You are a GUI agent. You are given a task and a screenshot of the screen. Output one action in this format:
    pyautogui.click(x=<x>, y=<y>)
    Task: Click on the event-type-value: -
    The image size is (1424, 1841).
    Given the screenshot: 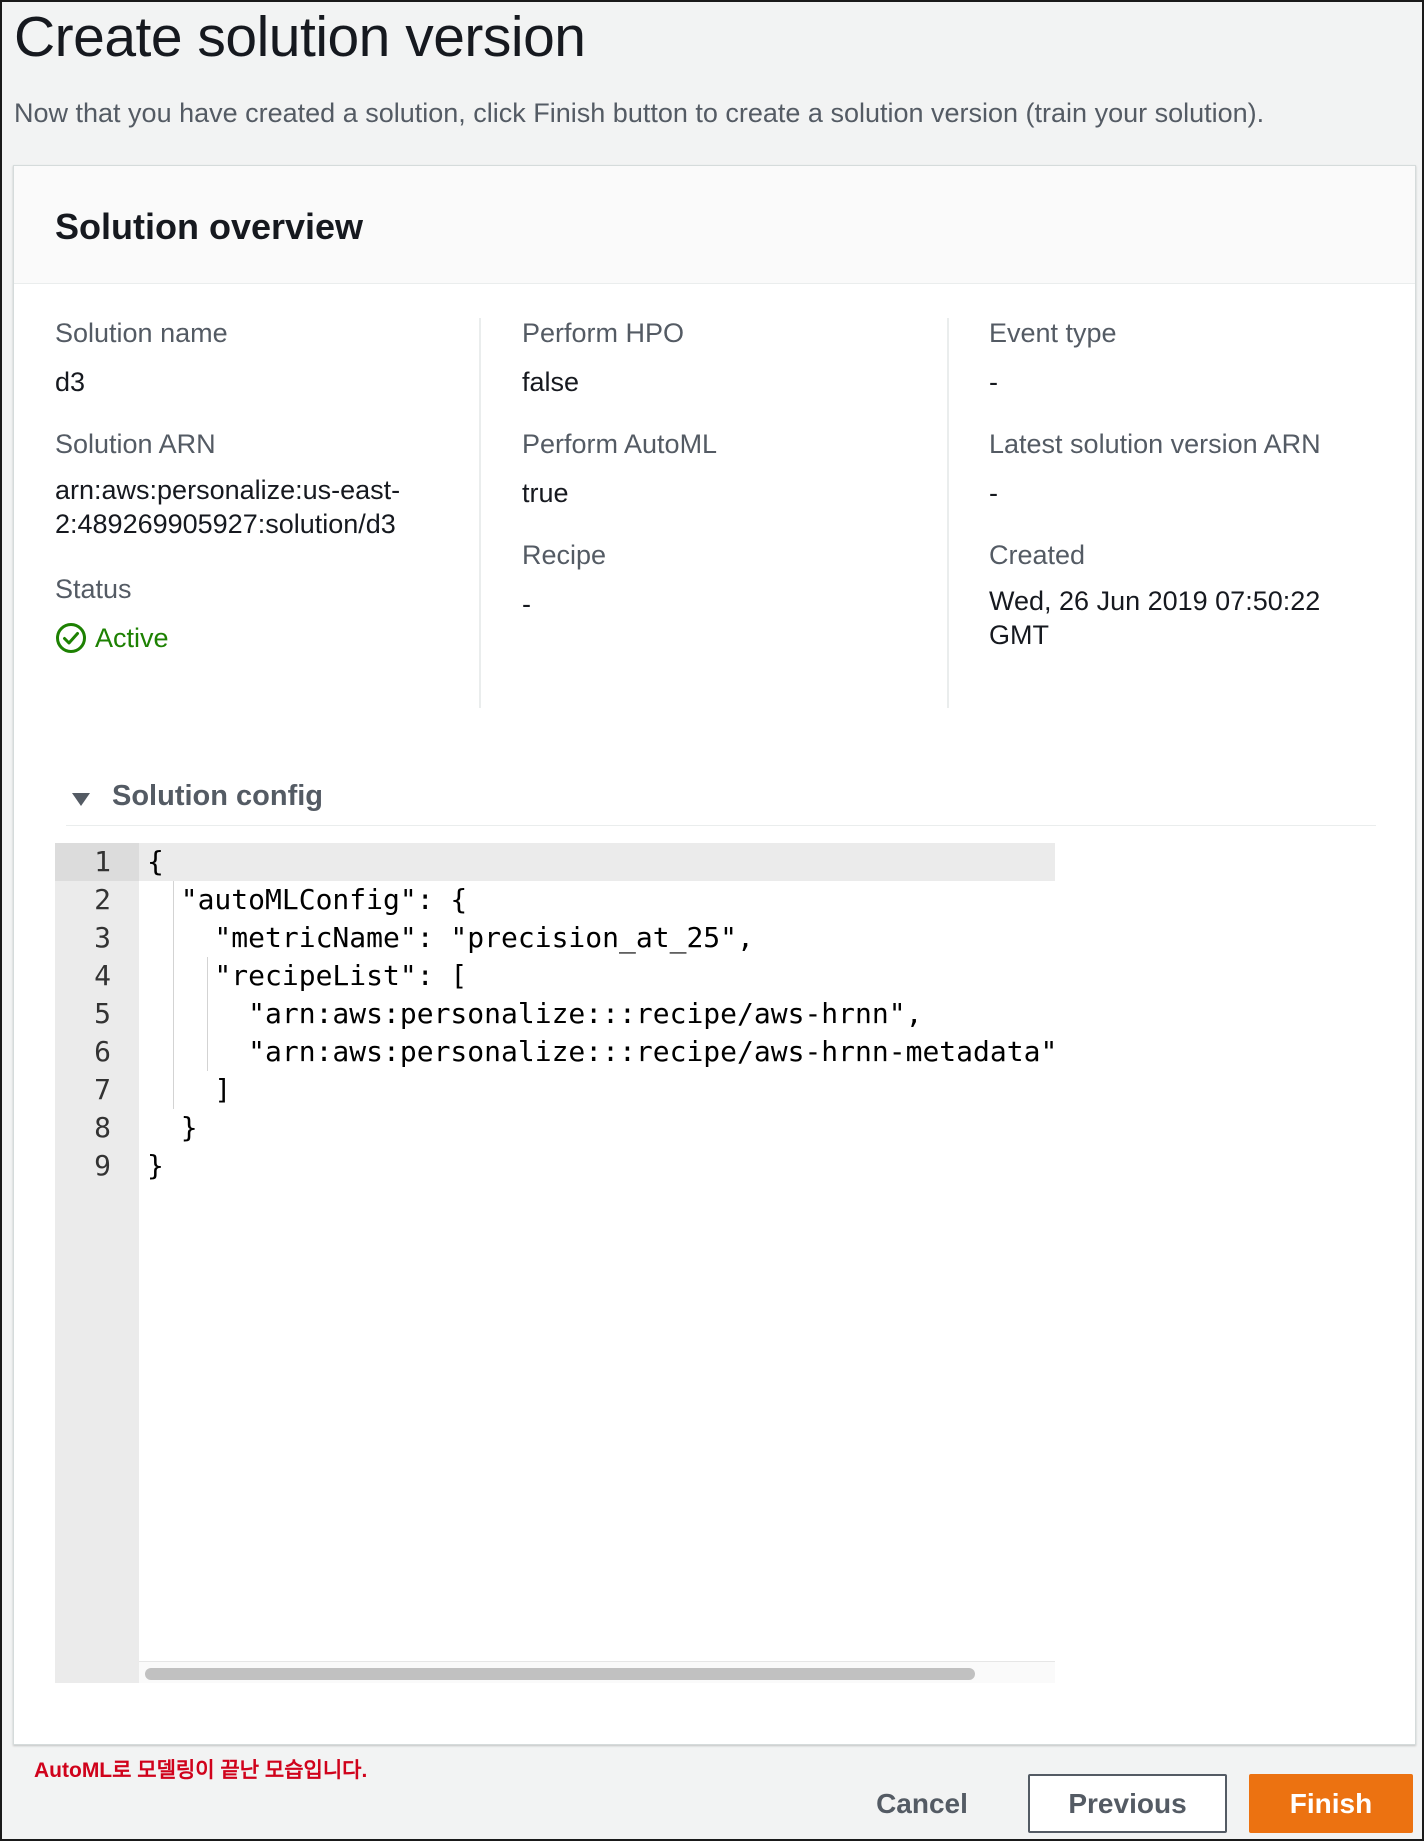 What is the action you would take?
    pyautogui.click(x=993, y=382)
    